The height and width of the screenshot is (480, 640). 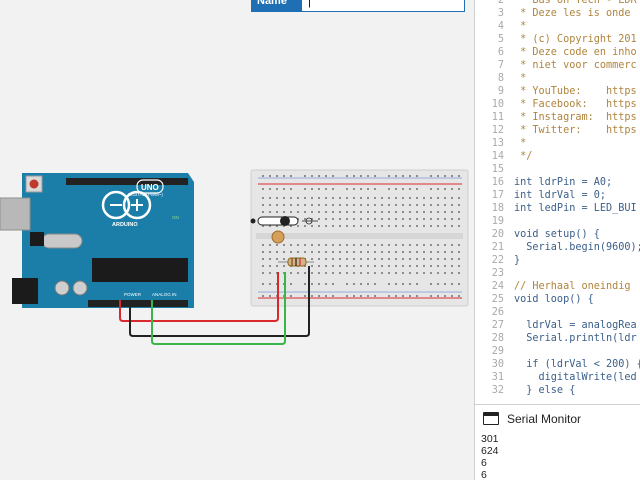 What do you see at coordinates (145, 194) in the screenshot?
I see `digital-label: DIGITAL (PWM~)` at bounding box center [145, 194].